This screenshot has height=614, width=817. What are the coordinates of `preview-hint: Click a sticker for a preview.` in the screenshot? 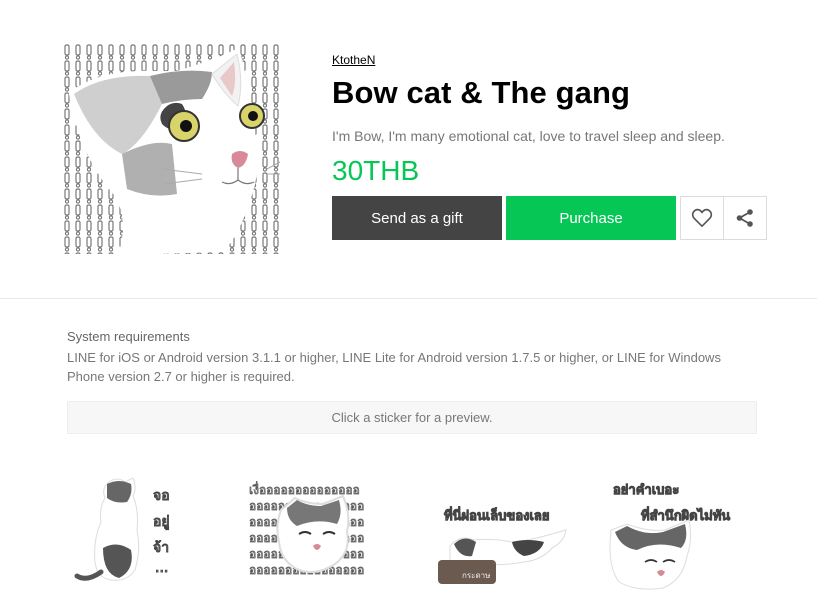 It's located at (412, 417).